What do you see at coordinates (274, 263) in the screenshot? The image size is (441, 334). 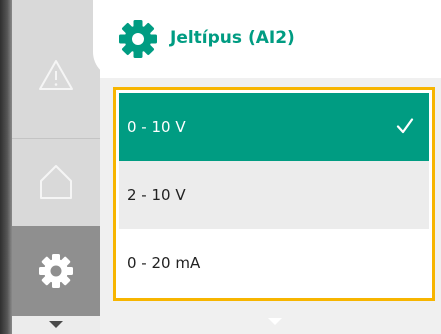 I see `option-0-20ma: 0 - 20 mA` at bounding box center [274, 263].